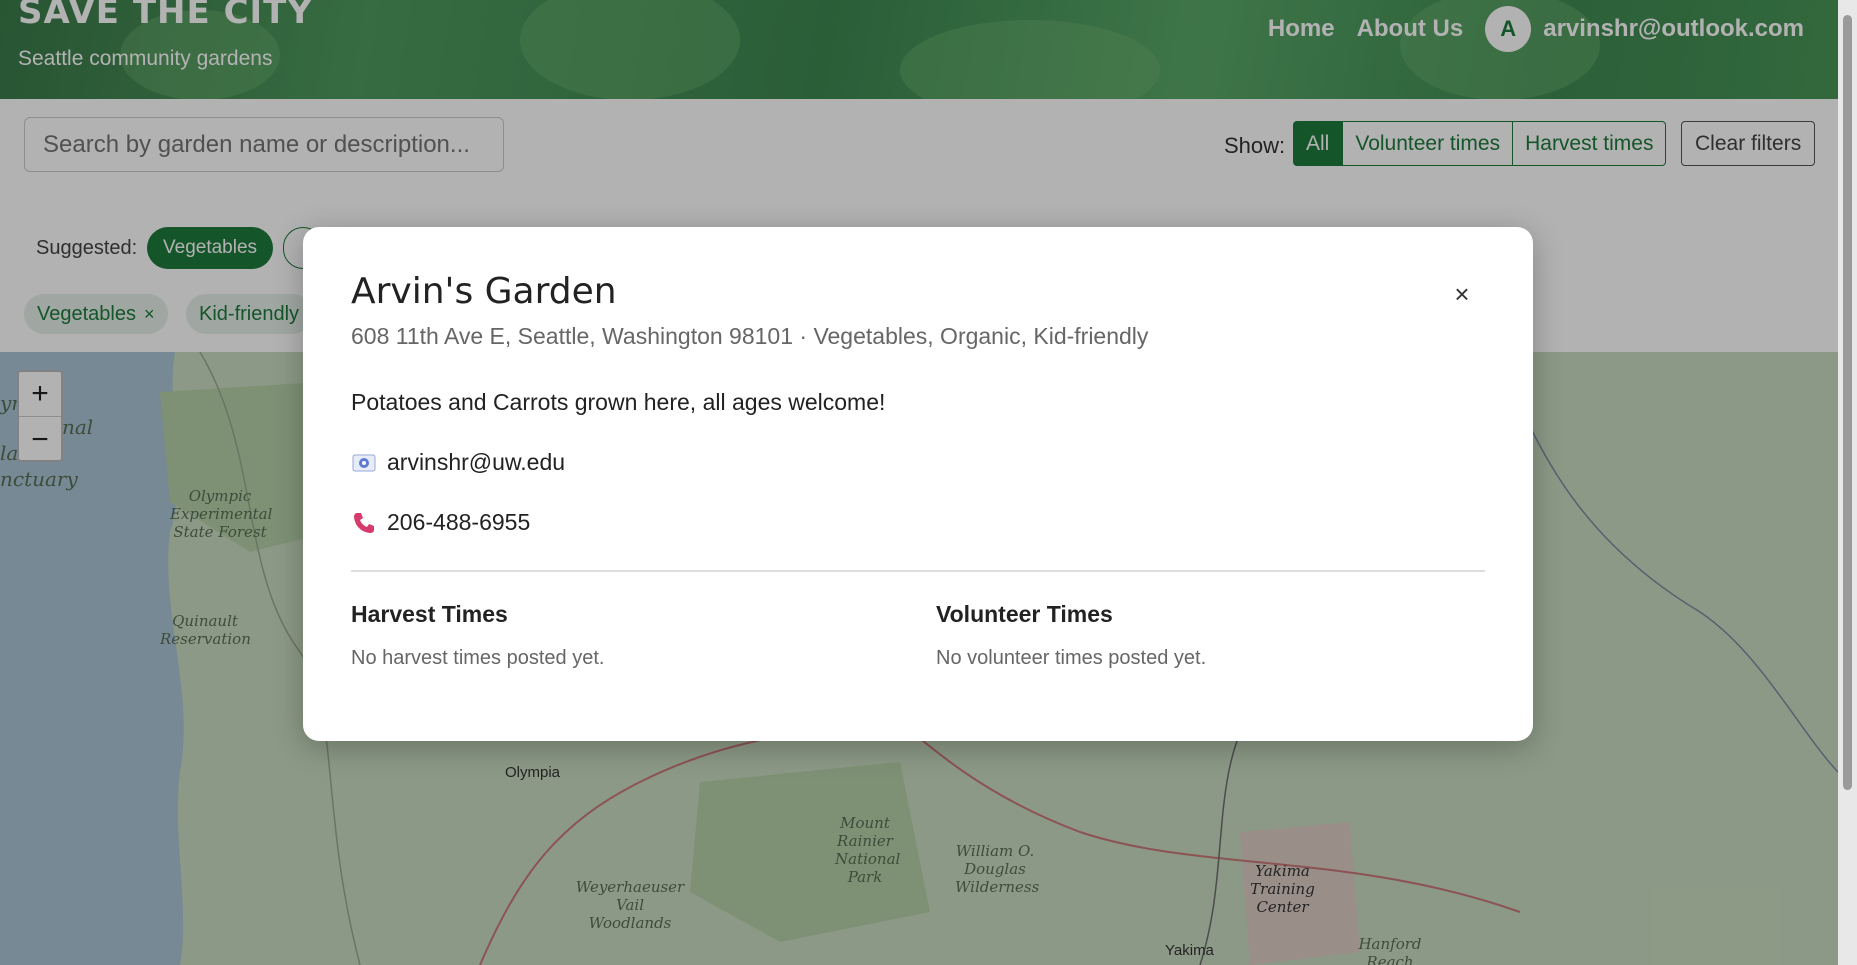 The image size is (1857, 965). Describe the element at coordinates (478, 658) in the screenshot. I see `harvest-times-empty: No harvest times posted yet.` at that location.